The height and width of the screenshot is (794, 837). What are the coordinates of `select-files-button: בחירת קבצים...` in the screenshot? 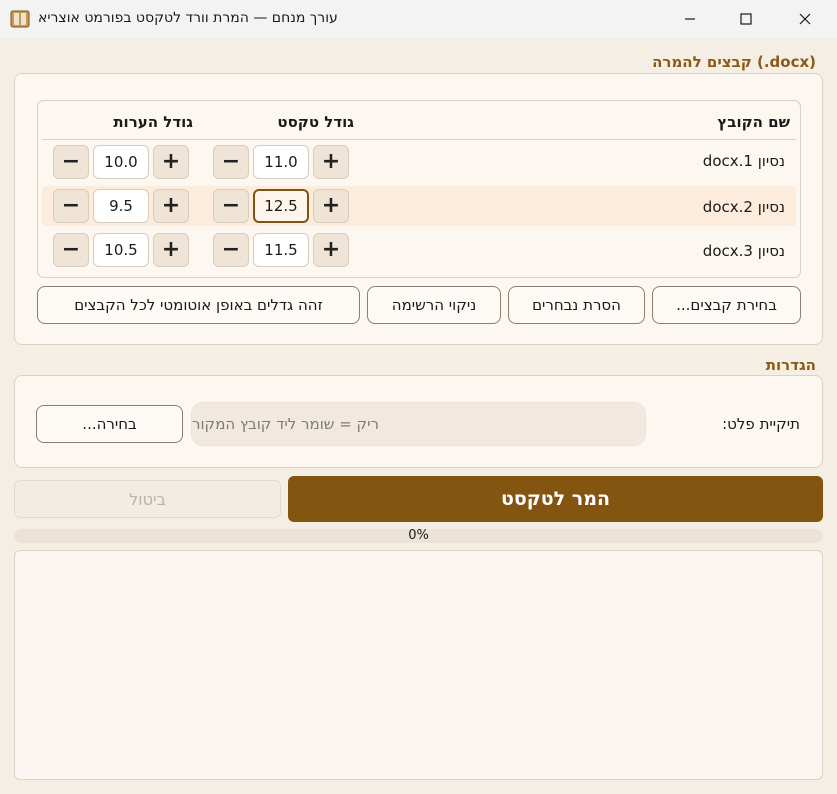 It's located at (726, 305).